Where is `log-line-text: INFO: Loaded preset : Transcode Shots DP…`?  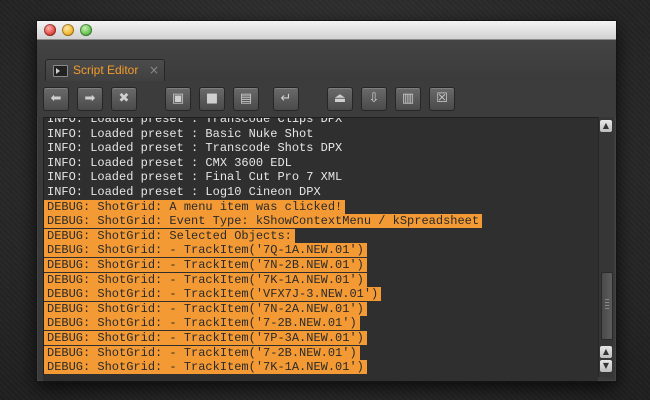
log-line-text: INFO: Loaded preset : Transcode Shots DP… is located at coordinates (195, 148).